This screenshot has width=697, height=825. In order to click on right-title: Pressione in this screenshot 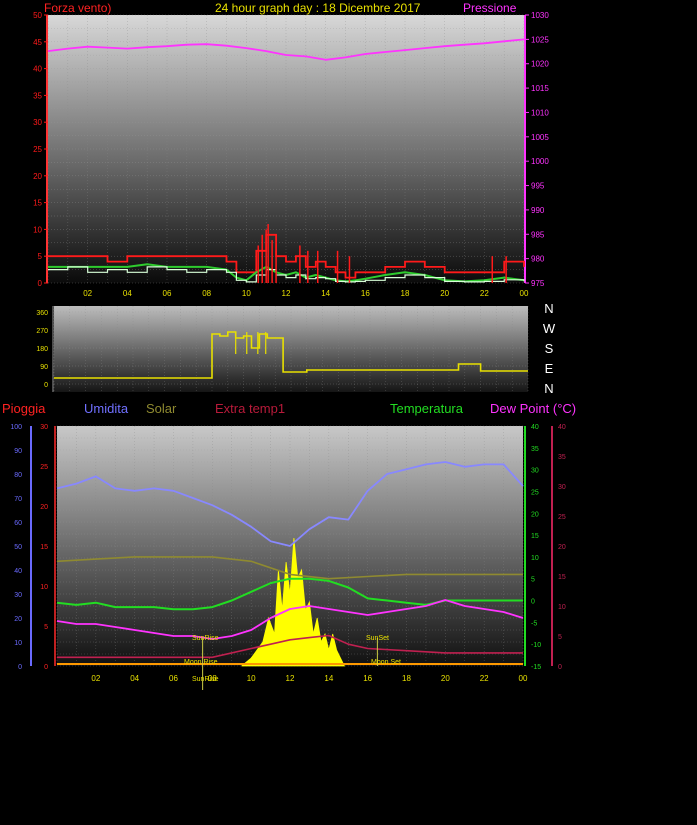, I will do `click(490, 8)`.